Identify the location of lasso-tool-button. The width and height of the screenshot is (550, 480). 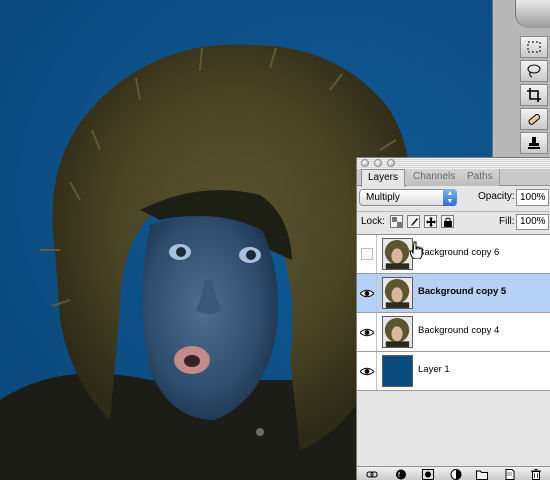
(534, 71).